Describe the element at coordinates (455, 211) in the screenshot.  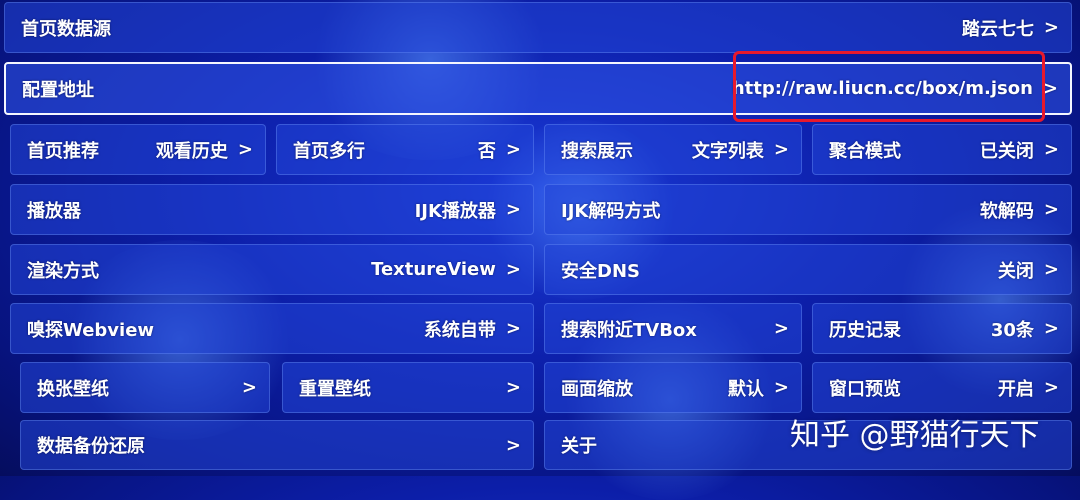
I see `item-value: IJK播放器` at that location.